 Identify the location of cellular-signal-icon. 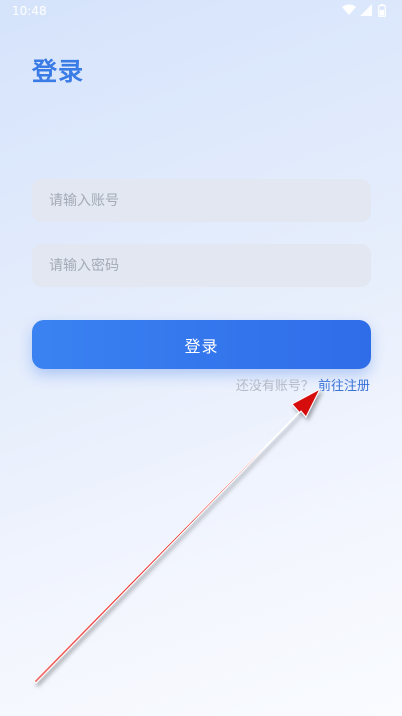
(366, 10).